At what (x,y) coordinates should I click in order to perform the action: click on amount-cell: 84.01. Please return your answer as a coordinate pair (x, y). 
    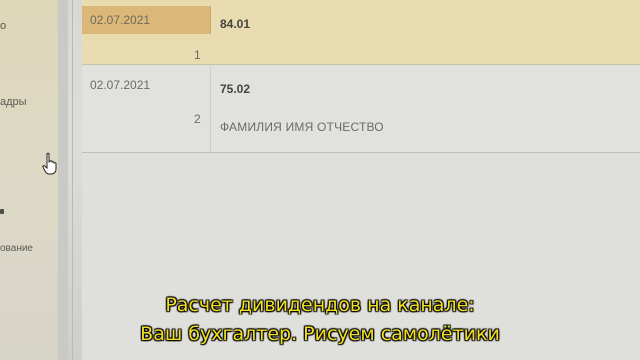
    Looking at the image, I should click on (235, 24).